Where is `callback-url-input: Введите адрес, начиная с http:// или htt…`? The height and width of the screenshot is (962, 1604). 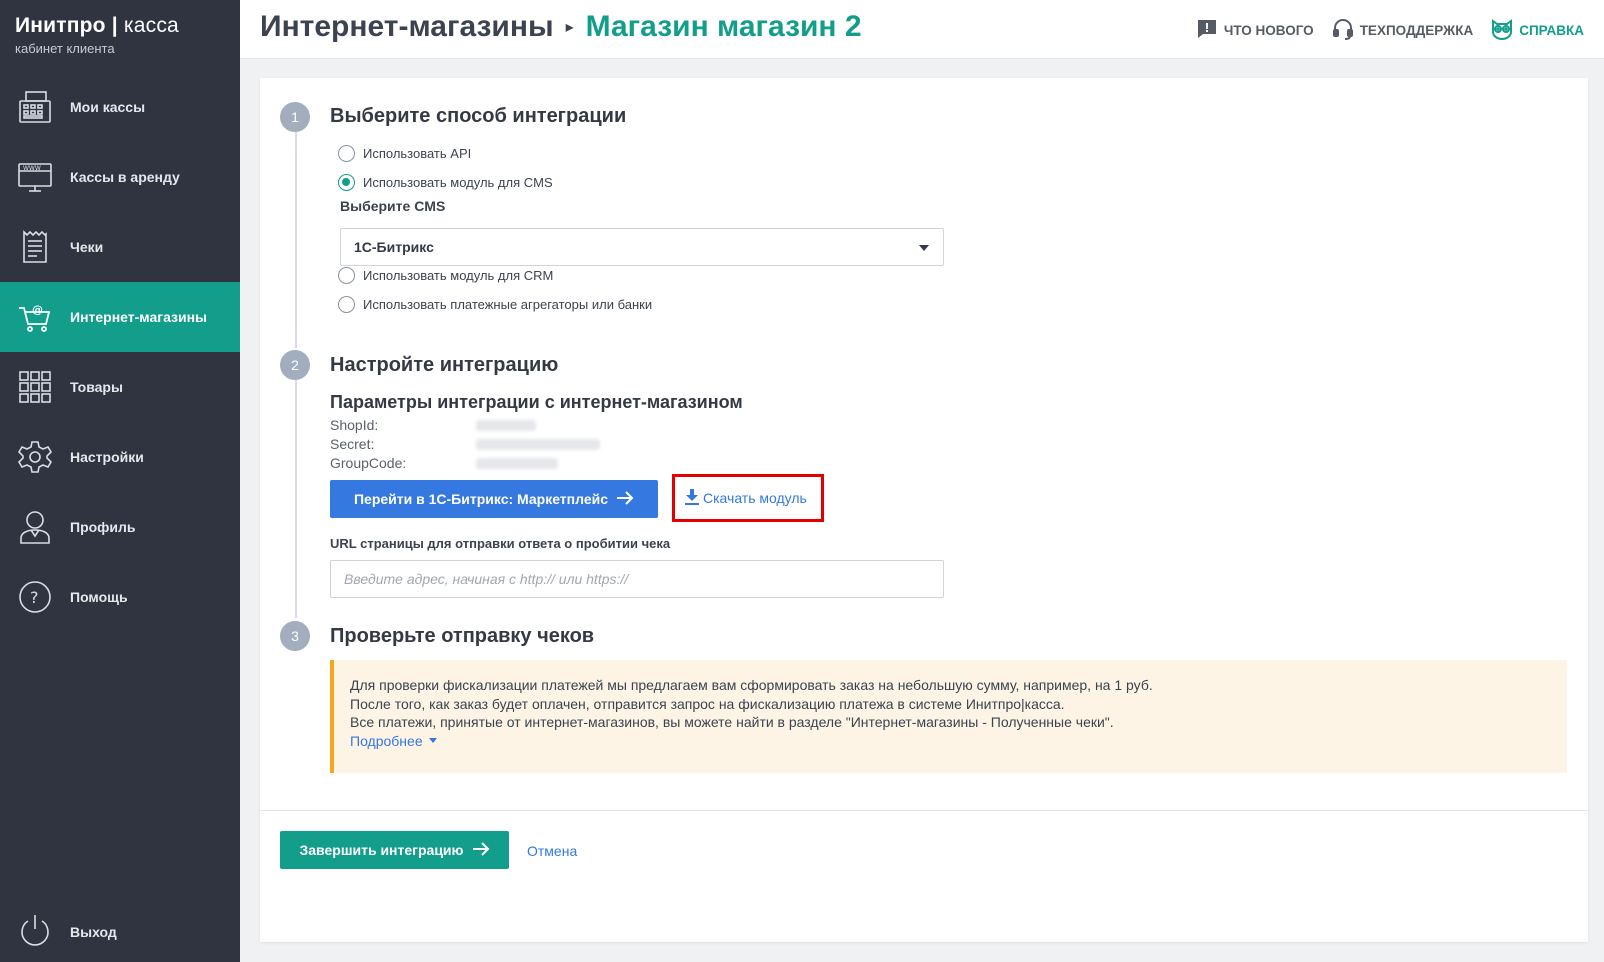 callback-url-input: Введите адрес, начиная с http:// или htt… is located at coordinates (637, 579).